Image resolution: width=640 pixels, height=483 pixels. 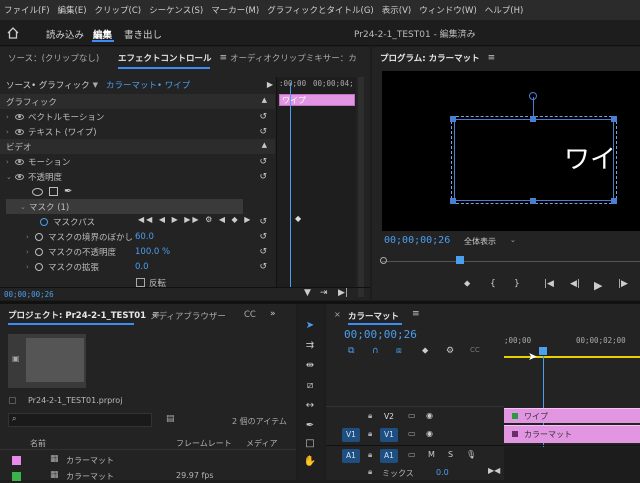 What do you see at coordinates (65, 34) in the screenshot?
I see `tab-import: 読み込み` at bounding box center [65, 34].